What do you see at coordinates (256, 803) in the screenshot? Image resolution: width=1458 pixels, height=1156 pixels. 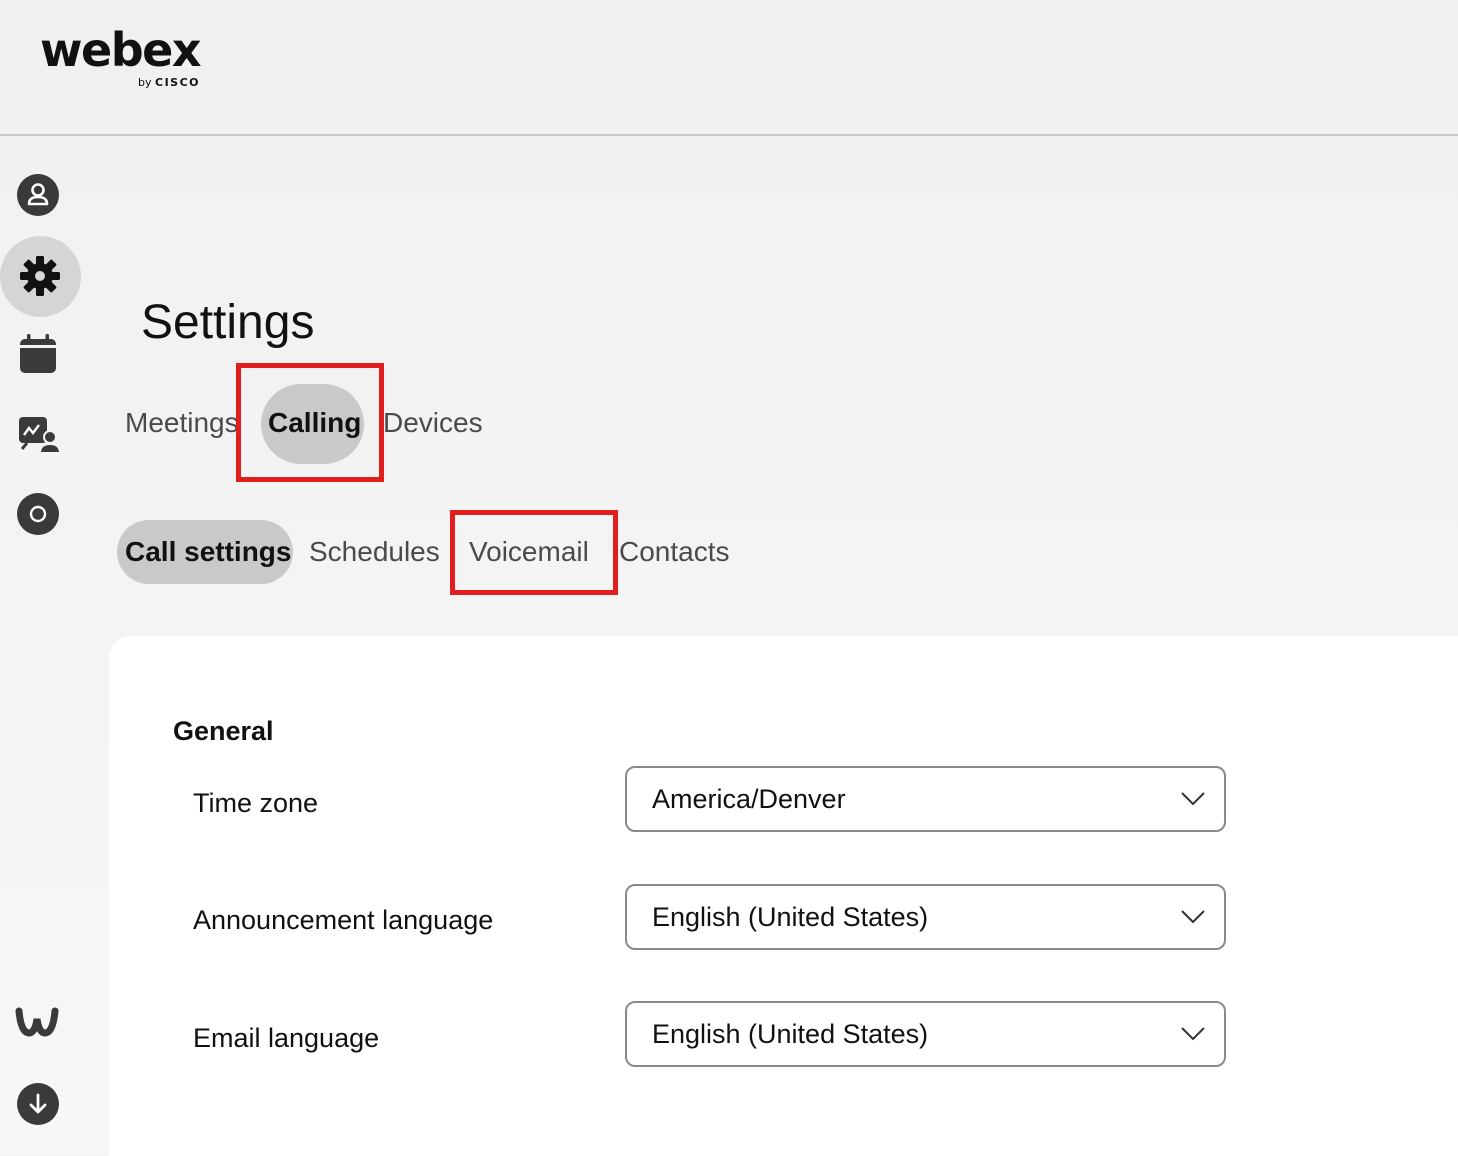 I see `time-zone-label: Time zone` at bounding box center [256, 803].